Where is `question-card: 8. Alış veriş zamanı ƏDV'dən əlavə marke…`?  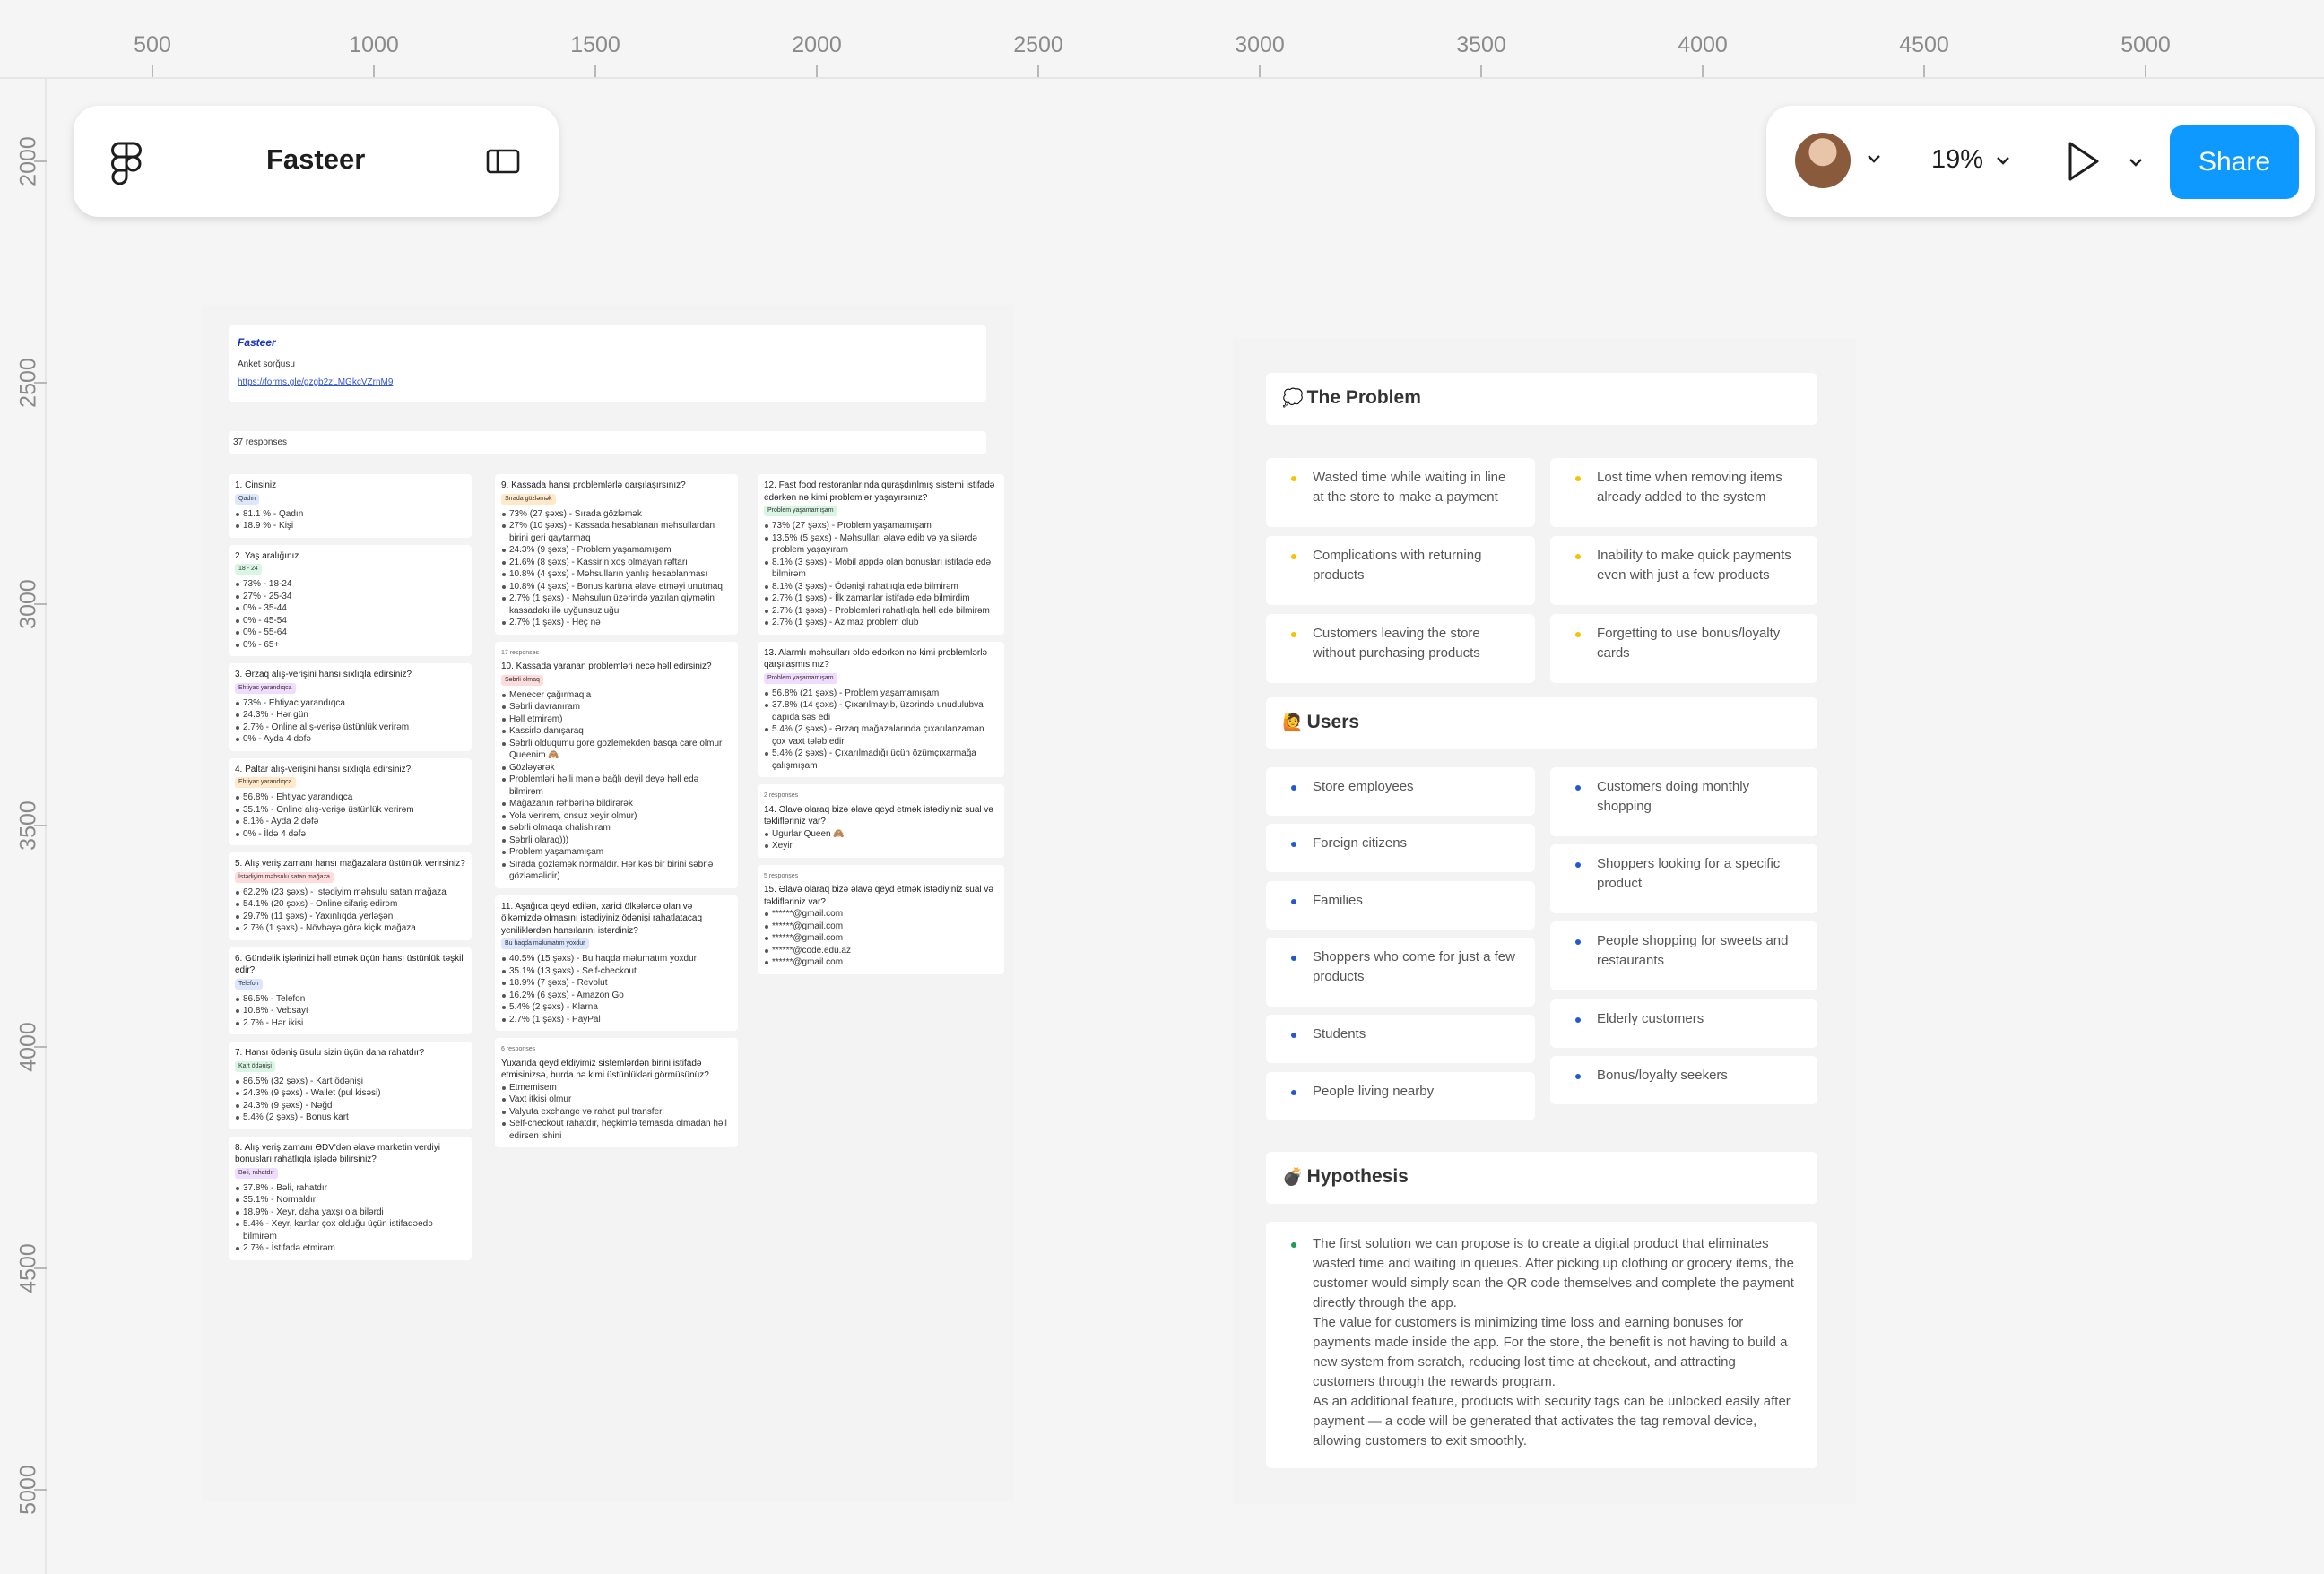
question-card: 8. Alış veriş zamanı ƏDV'dən əlavə marke… is located at coordinates (350, 1198).